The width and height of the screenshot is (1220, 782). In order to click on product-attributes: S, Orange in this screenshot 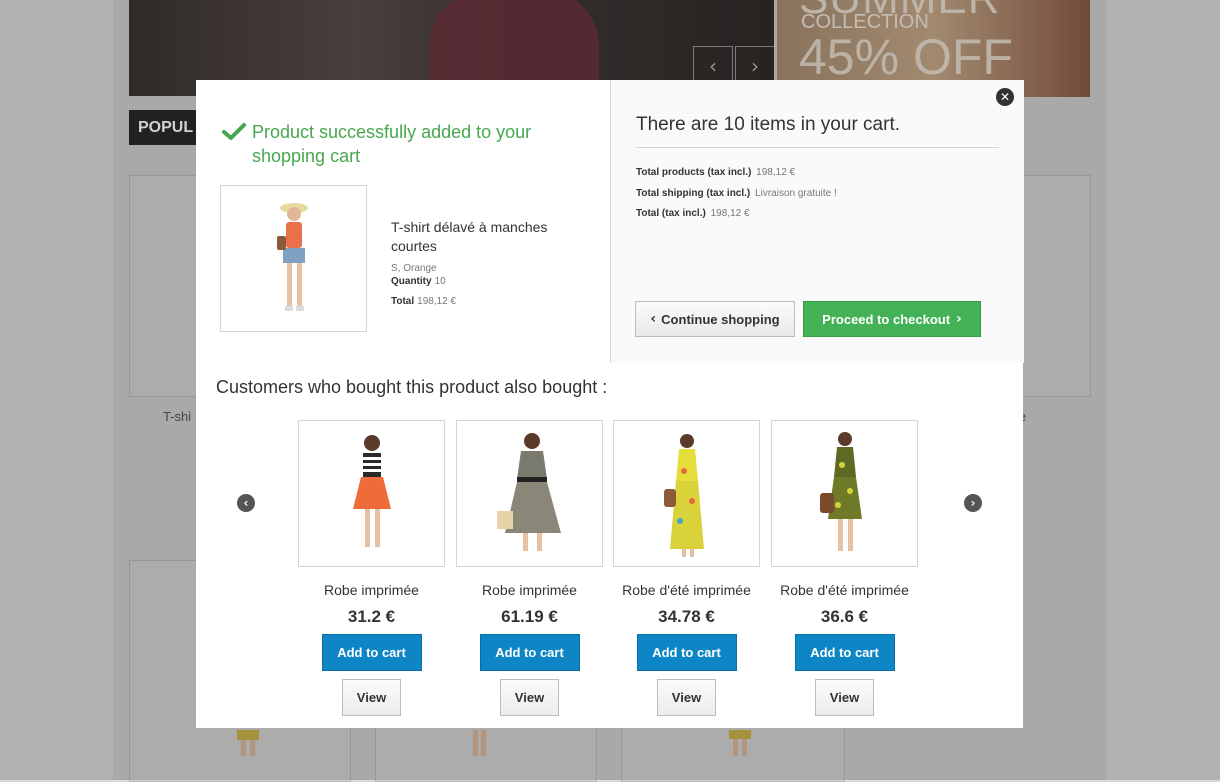, I will do `click(414, 268)`.